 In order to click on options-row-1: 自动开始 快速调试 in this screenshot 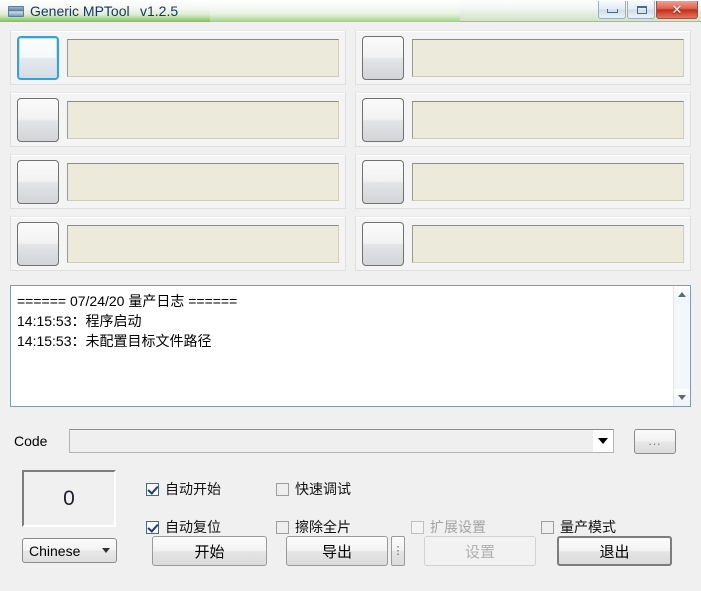, I will do `click(416, 489)`.